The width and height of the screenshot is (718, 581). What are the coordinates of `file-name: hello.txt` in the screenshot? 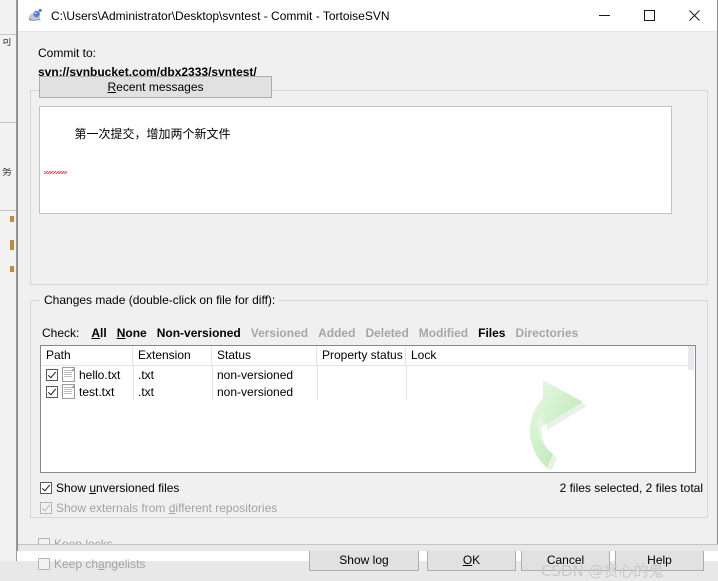 It's located at (100, 374).